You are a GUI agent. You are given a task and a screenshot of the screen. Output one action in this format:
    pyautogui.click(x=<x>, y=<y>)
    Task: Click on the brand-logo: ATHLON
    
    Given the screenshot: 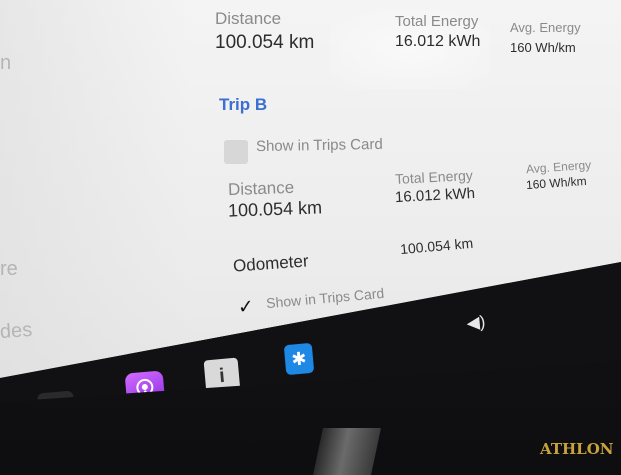 What is the action you would take?
    pyautogui.click(x=577, y=449)
    